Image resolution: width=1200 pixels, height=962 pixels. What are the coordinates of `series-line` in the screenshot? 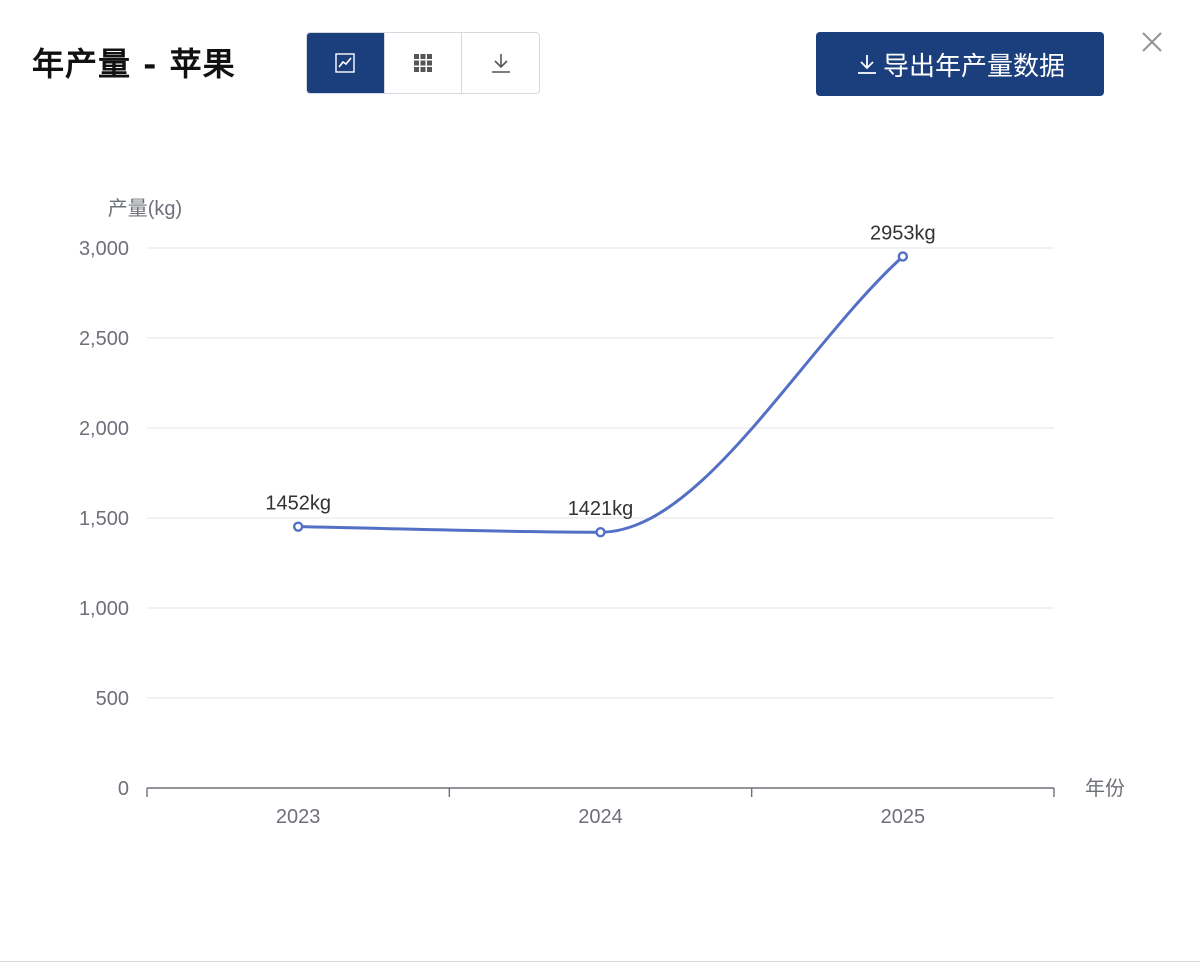 It's located at (601, 394).